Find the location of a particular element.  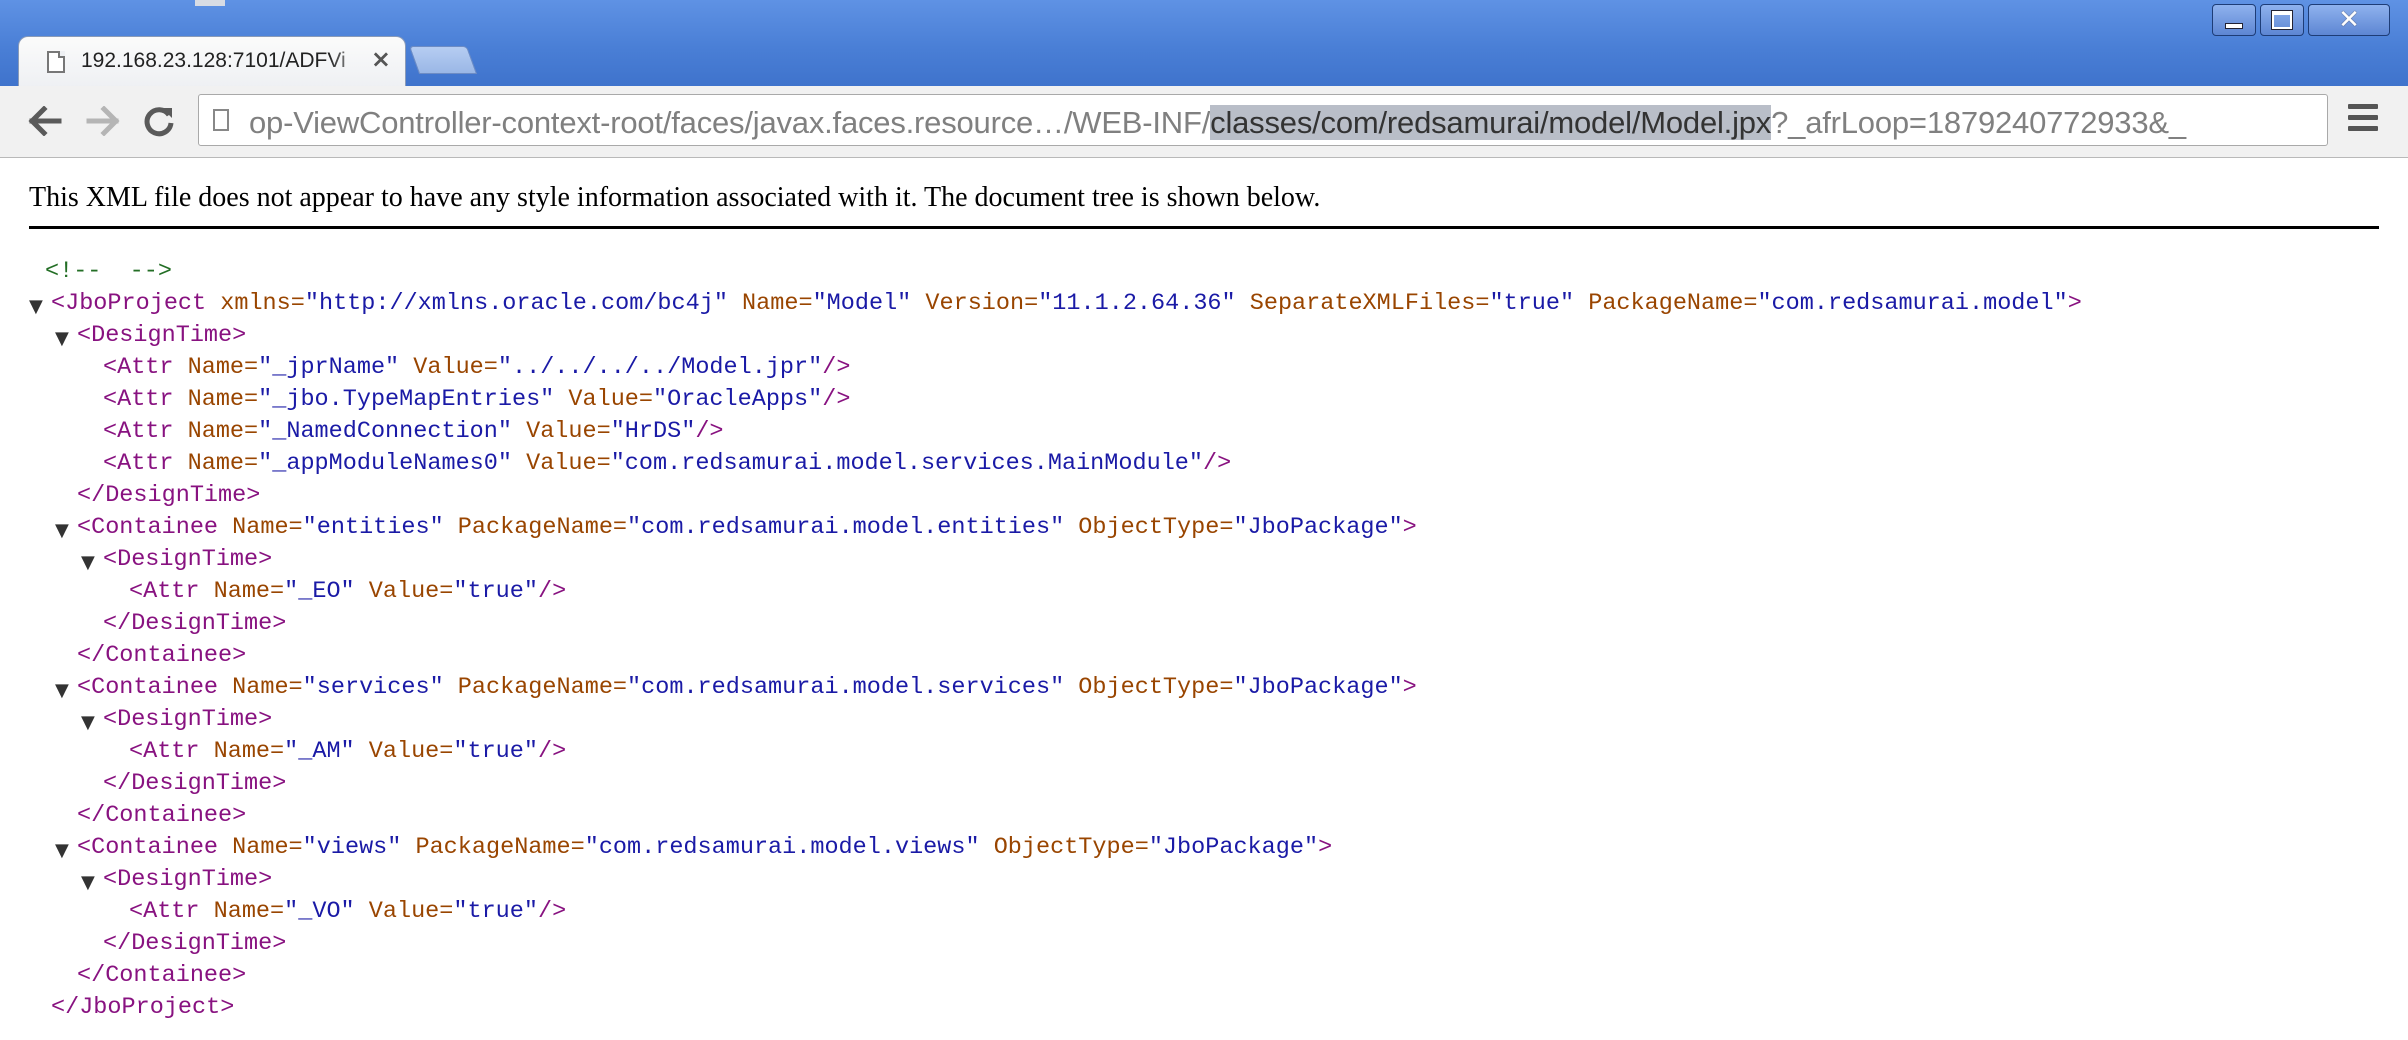

xml-token: </JboProject> is located at coordinates (143, 1007).